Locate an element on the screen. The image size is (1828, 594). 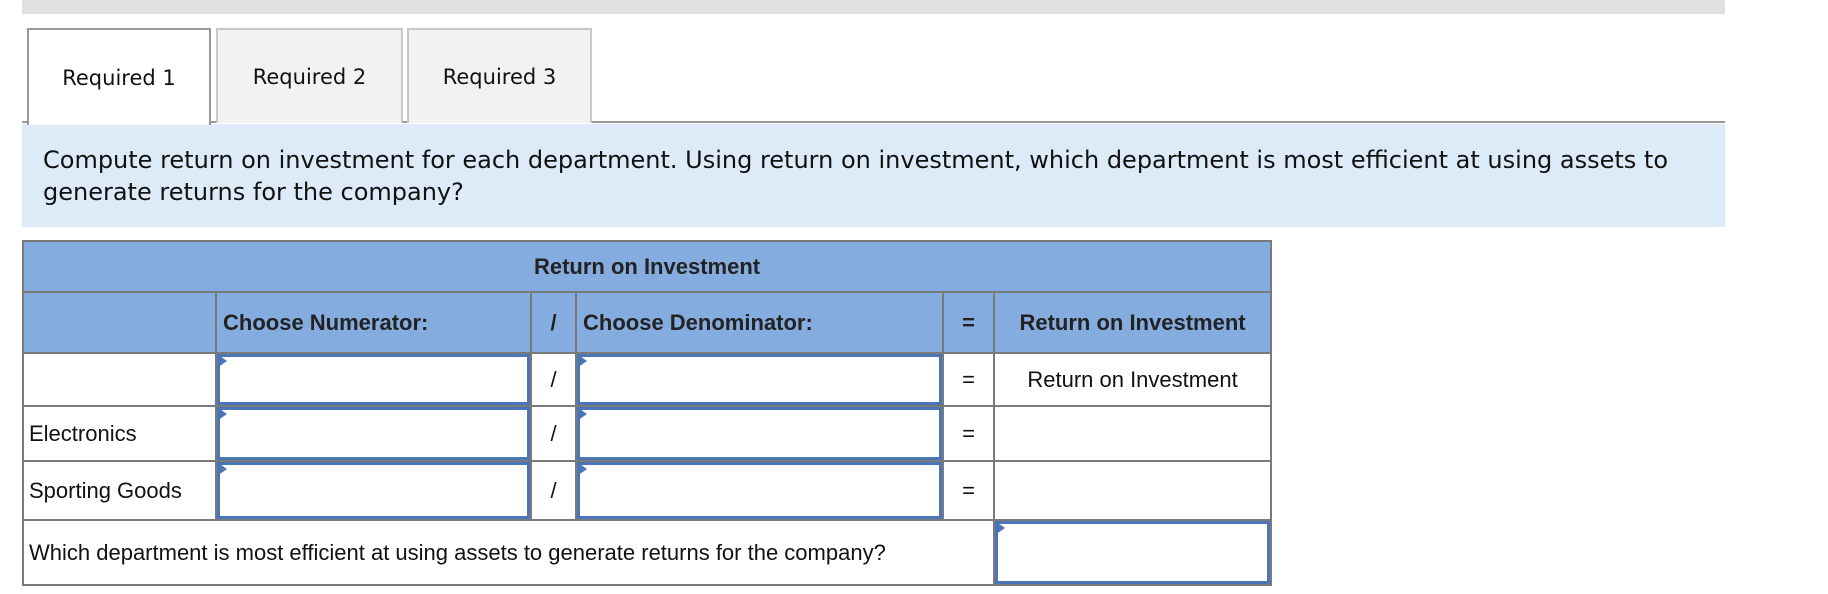
table-row: Sporting Goods / = is located at coordinates (647, 490).